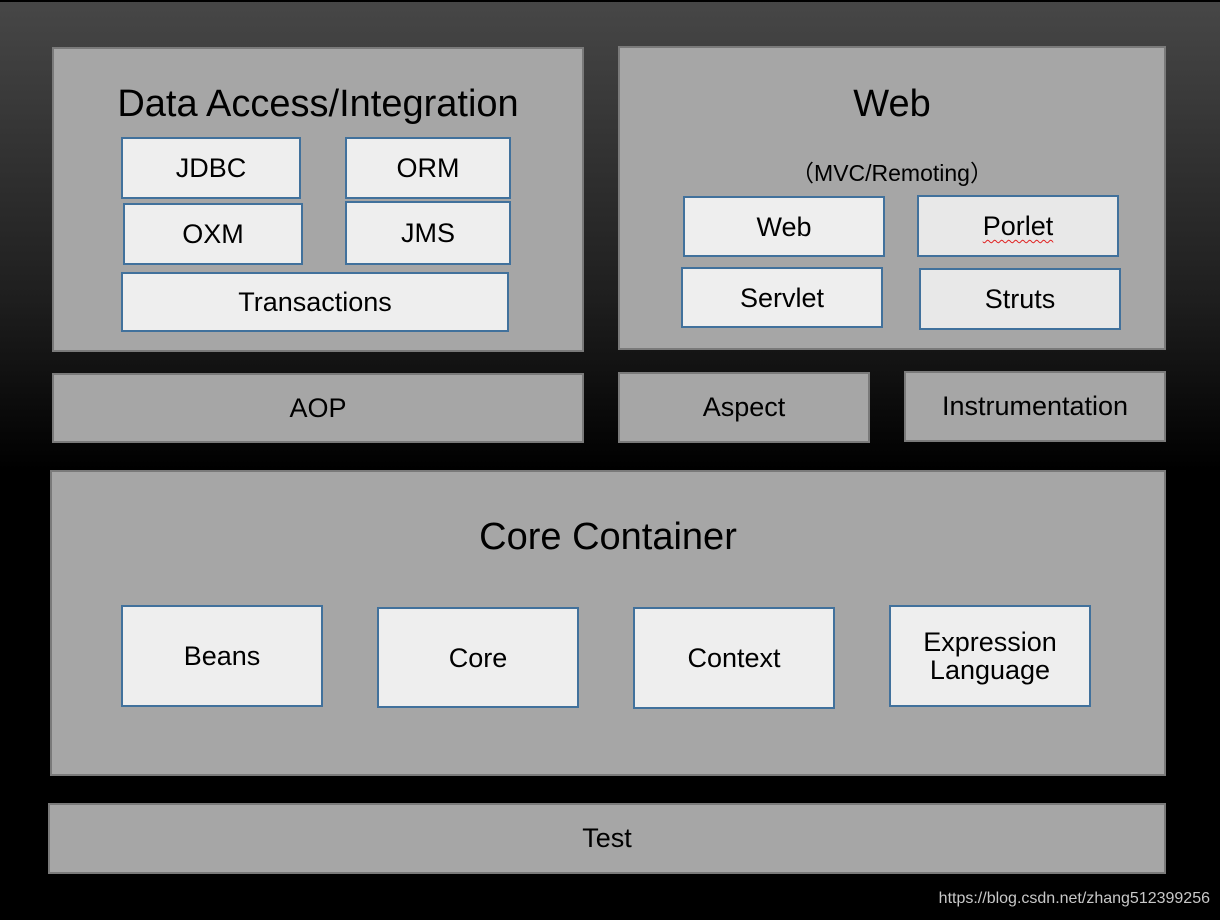  Describe the element at coordinates (784, 226) in the screenshot. I see `module-web: Web` at that location.